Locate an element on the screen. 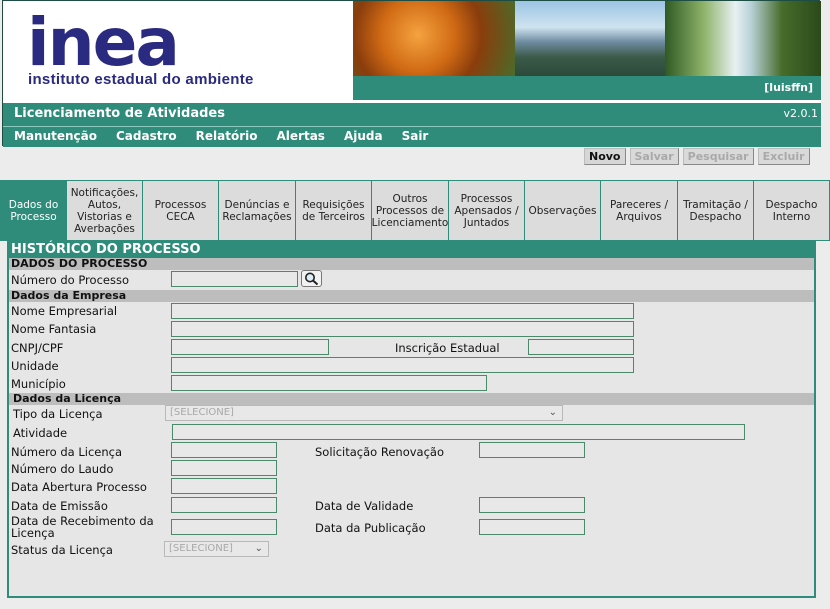 The image size is (830, 609). novo-button: Novo is located at coordinates (605, 156).